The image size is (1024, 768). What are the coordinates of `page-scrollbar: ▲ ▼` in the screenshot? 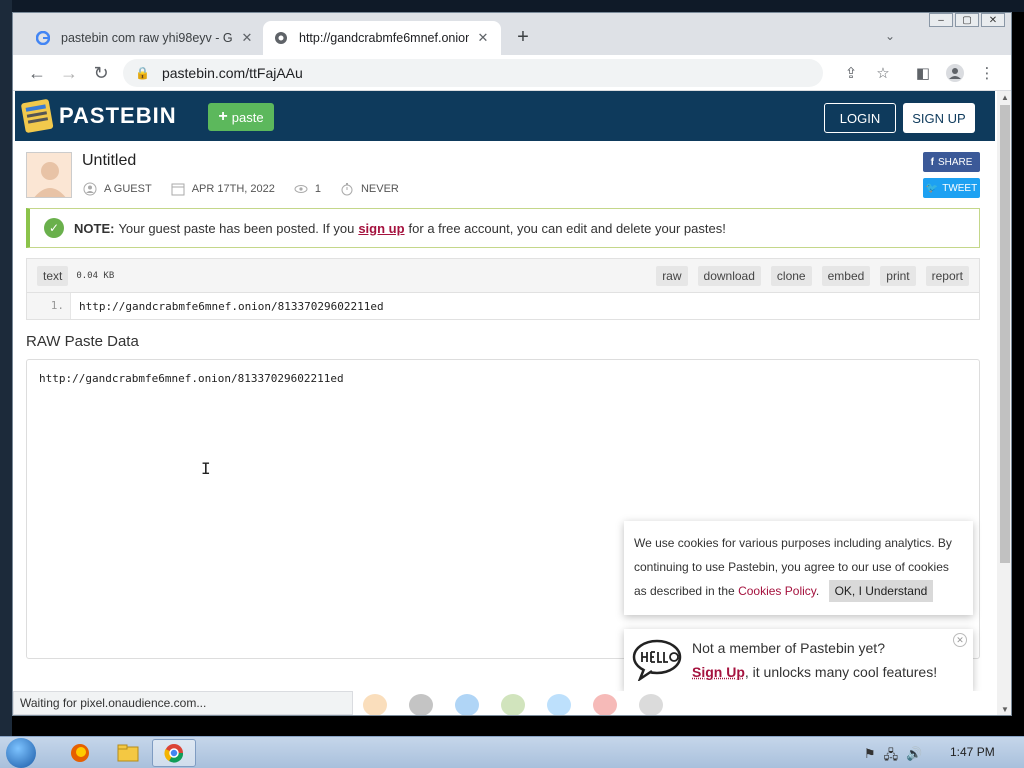 It's located at (1004, 403).